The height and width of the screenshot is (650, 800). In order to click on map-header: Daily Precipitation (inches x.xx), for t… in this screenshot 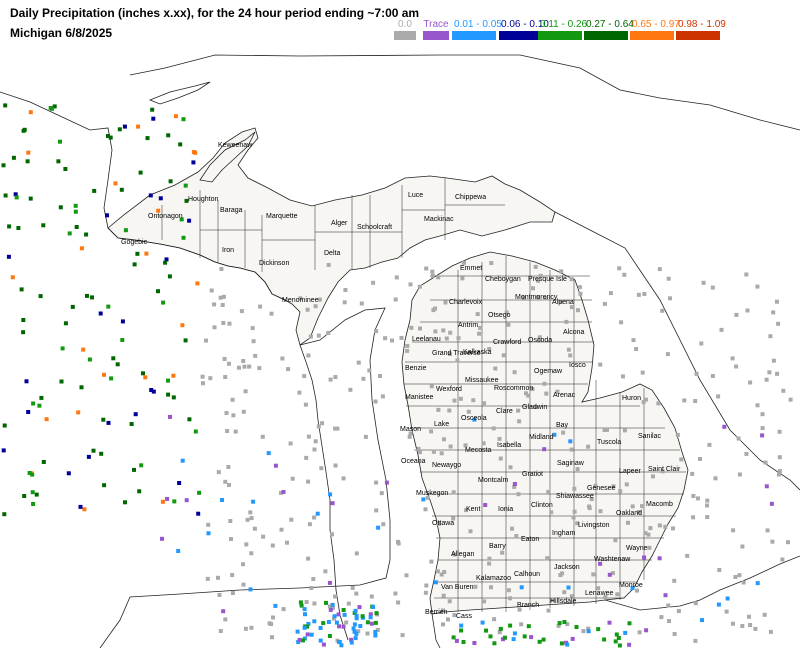, I will do `click(400, 23)`.